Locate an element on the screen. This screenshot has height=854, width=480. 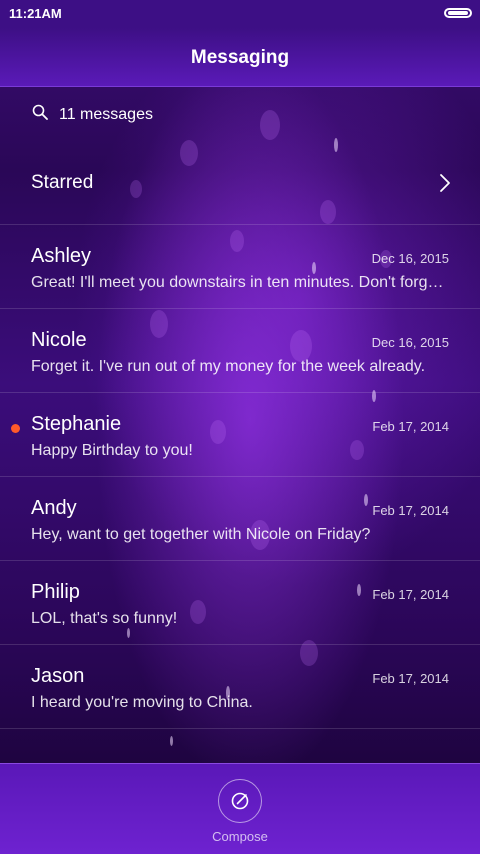
conversation-name: Nicole is located at coordinates (59, 340).